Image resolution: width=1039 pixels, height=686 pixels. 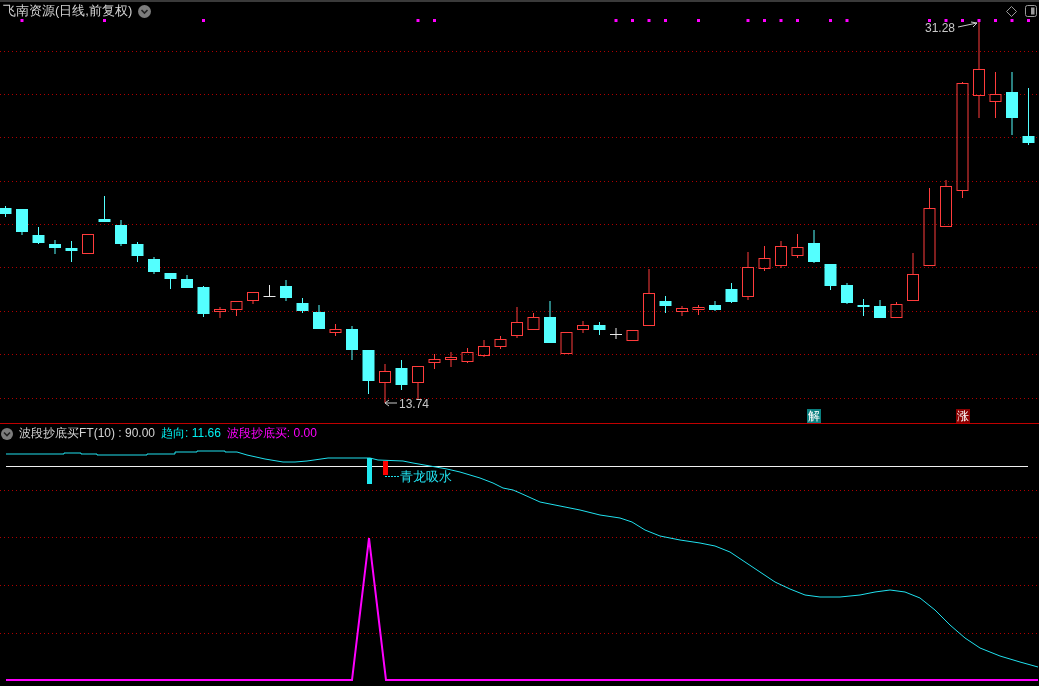 I want to click on panel-toggle-icon, so click(x=1031, y=11).